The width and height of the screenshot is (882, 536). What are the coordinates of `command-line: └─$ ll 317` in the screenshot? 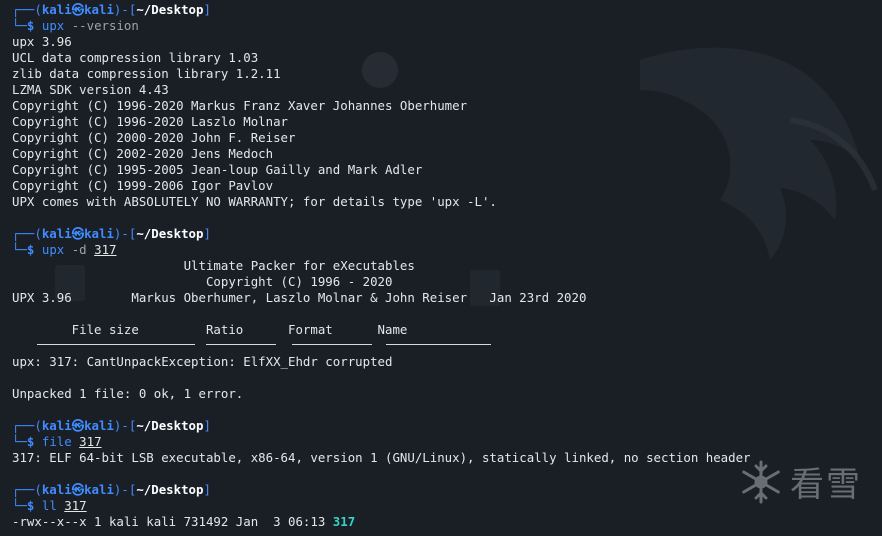 It's located at (49, 505).